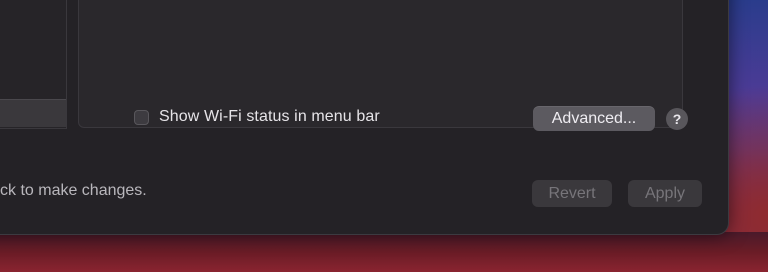  I want to click on revert-button: Revert, so click(572, 193).